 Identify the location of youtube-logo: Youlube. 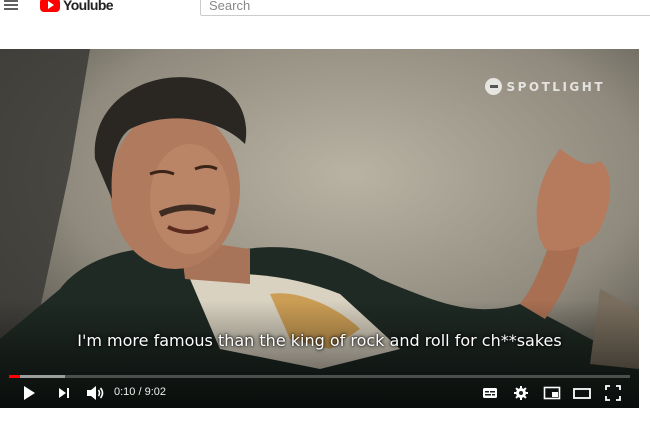
(77, 6).